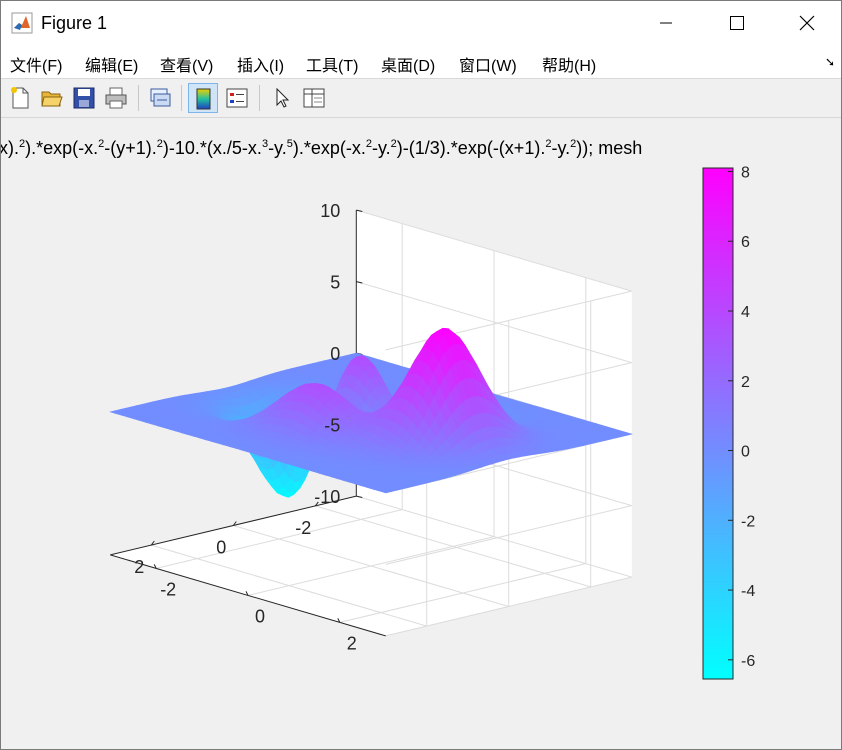 This screenshot has width=842, height=750. I want to click on x-tick-label: 2, so click(352, 643).